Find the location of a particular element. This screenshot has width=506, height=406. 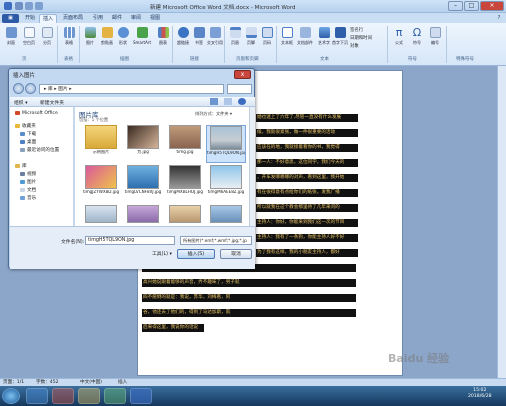

nav-item-documents: 文档 is located at coordinates (28, 190).